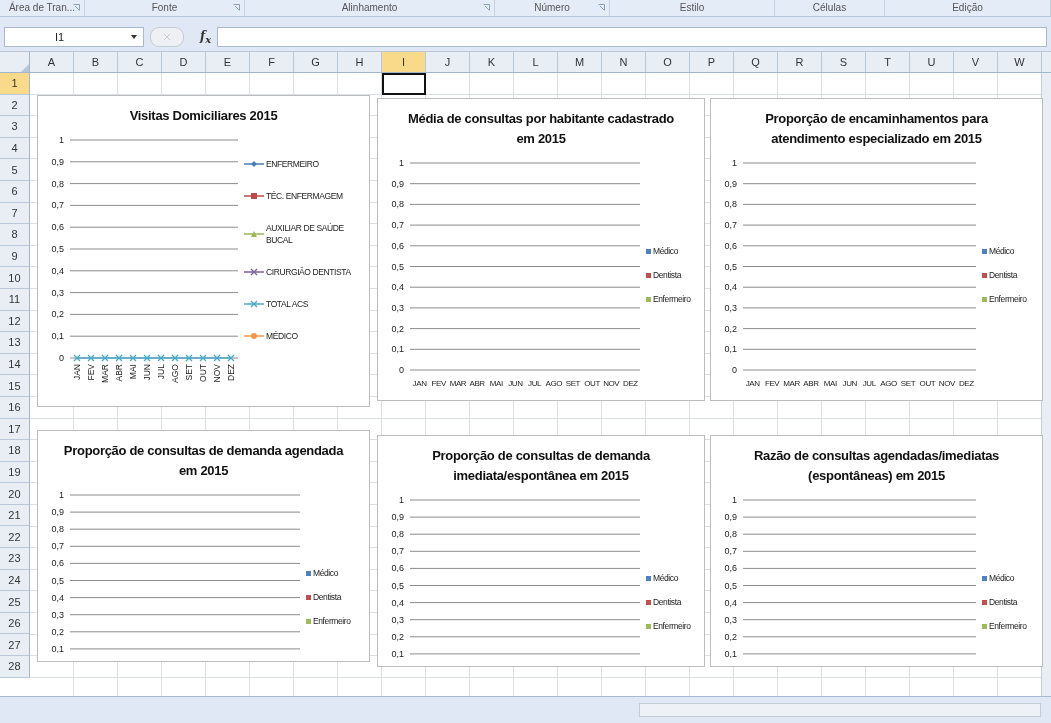  I want to click on ribbon-group-label: Número, so click(552, 8).